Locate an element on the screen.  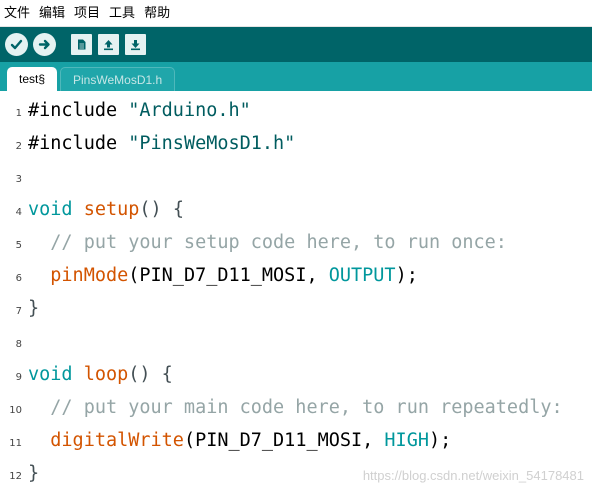
code-token: "PinsWeMosD1.h" is located at coordinates (212, 143).